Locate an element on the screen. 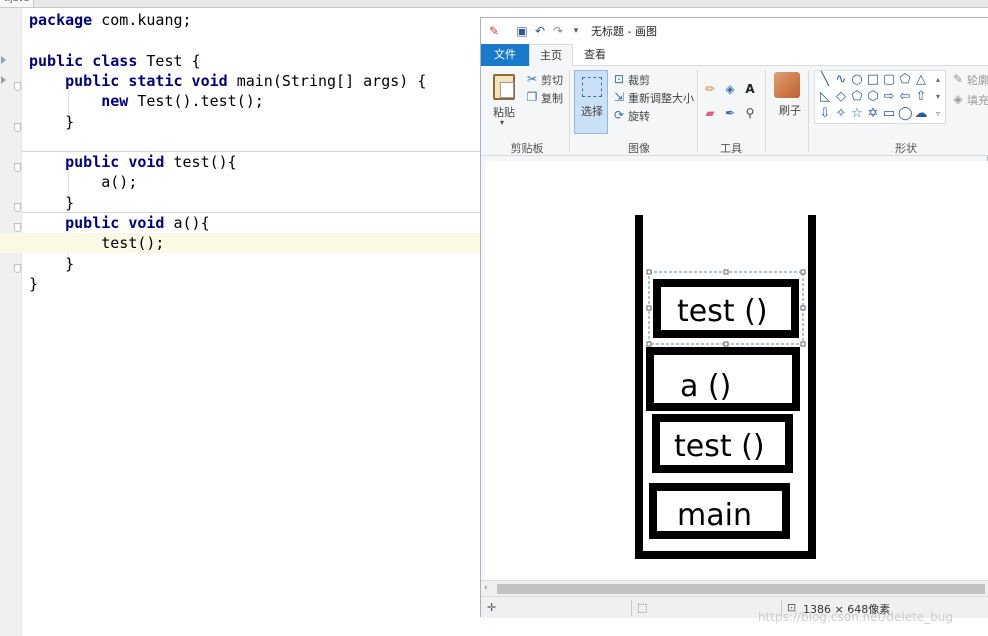 This screenshot has width=988, height=636. scroll-down-icon: ▾ is located at coordinates (938, 97).